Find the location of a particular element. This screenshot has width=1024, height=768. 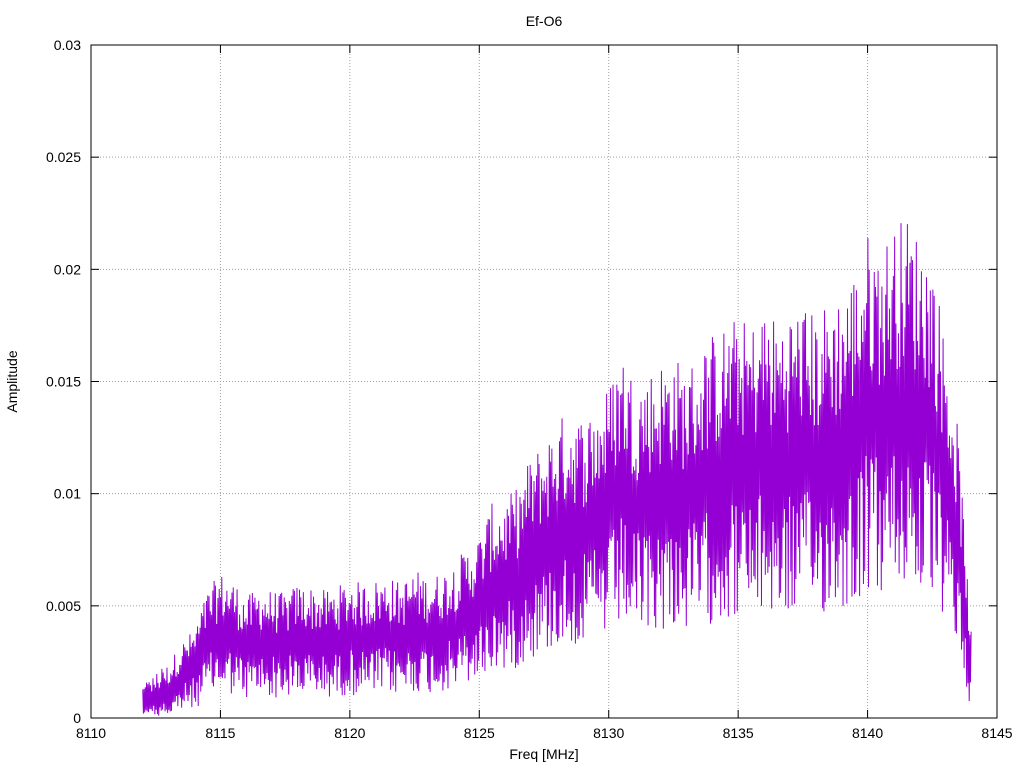

x-tick-label: 8135 is located at coordinates (738, 733).